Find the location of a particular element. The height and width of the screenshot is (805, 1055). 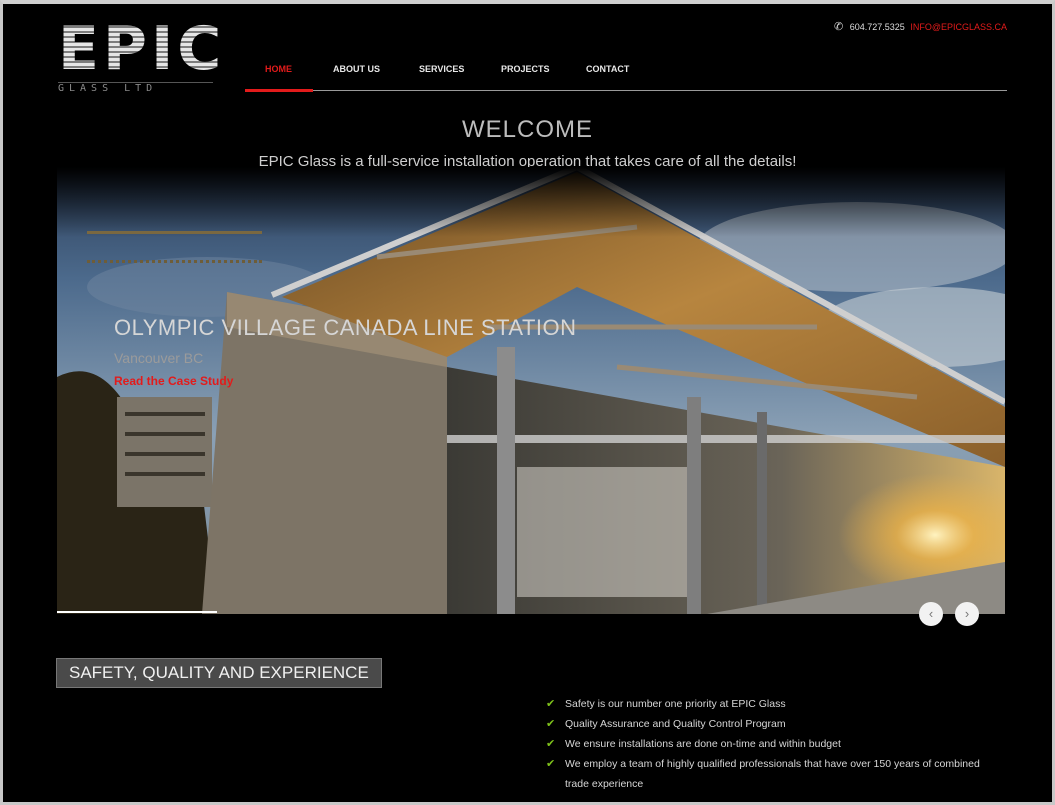

welcome-heading: WELCOME is located at coordinates (527, 129).